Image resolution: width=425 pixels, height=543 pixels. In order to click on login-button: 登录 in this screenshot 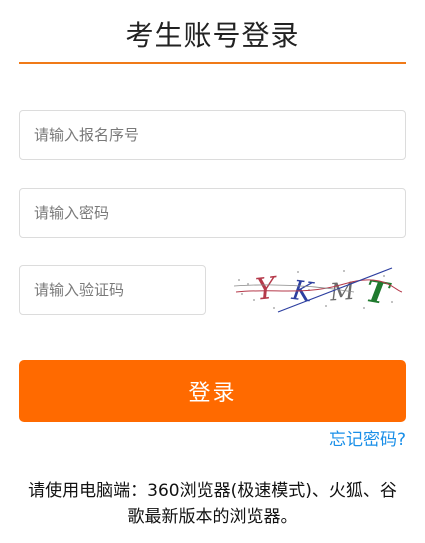, I will do `click(212, 391)`.